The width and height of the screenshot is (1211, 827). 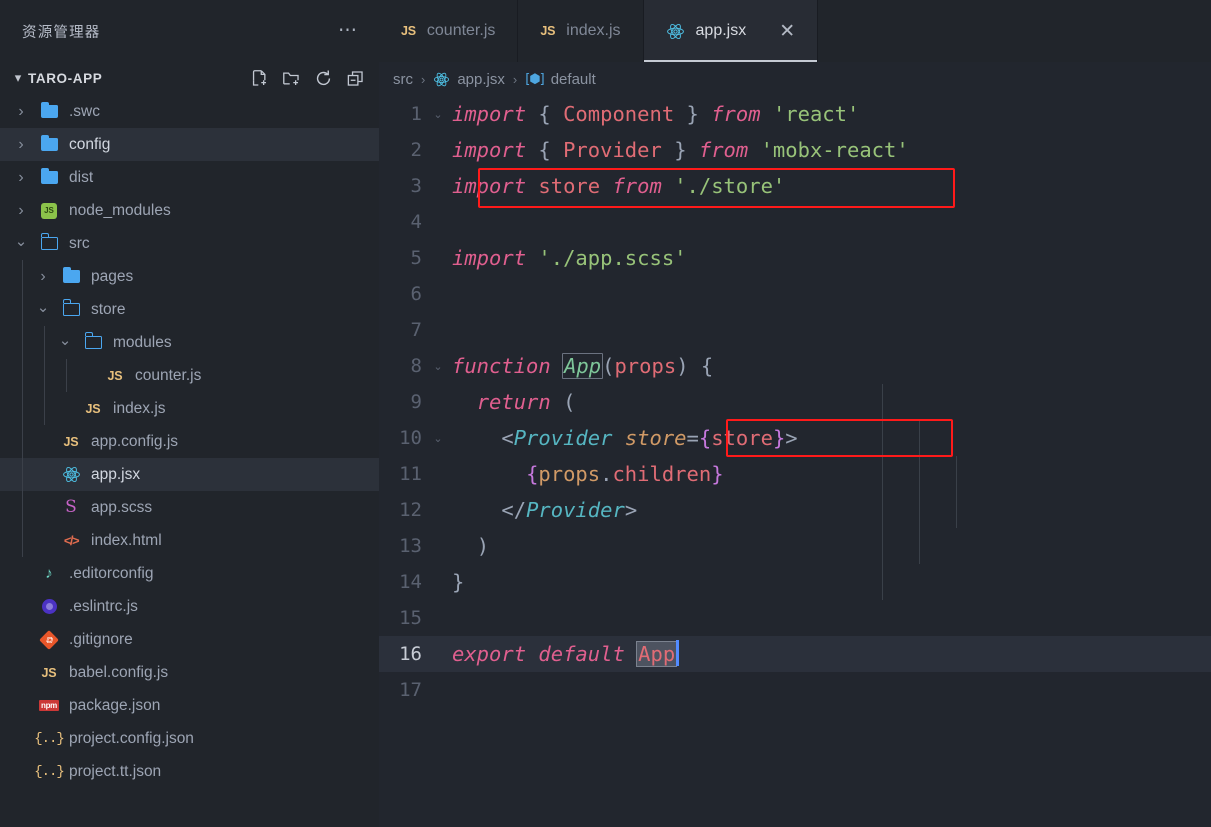 What do you see at coordinates (189, 144) in the screenshot?
I see `tree-item-config: › config` at bounding box center [189, 144].